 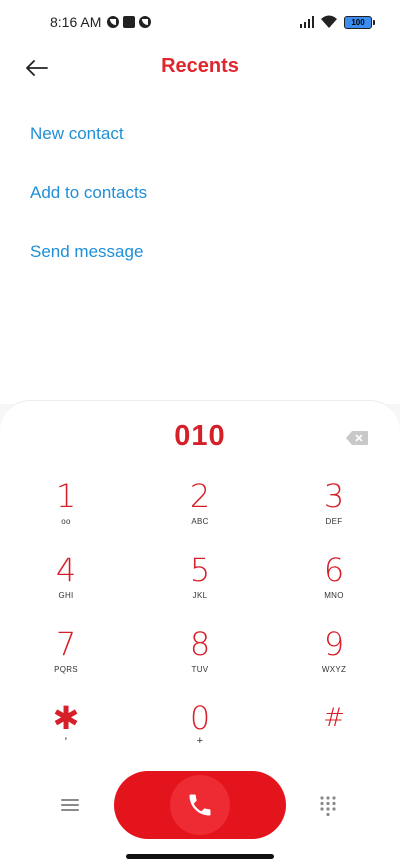 I want to click on key-digit: ✱, so click(x=66, y=718).